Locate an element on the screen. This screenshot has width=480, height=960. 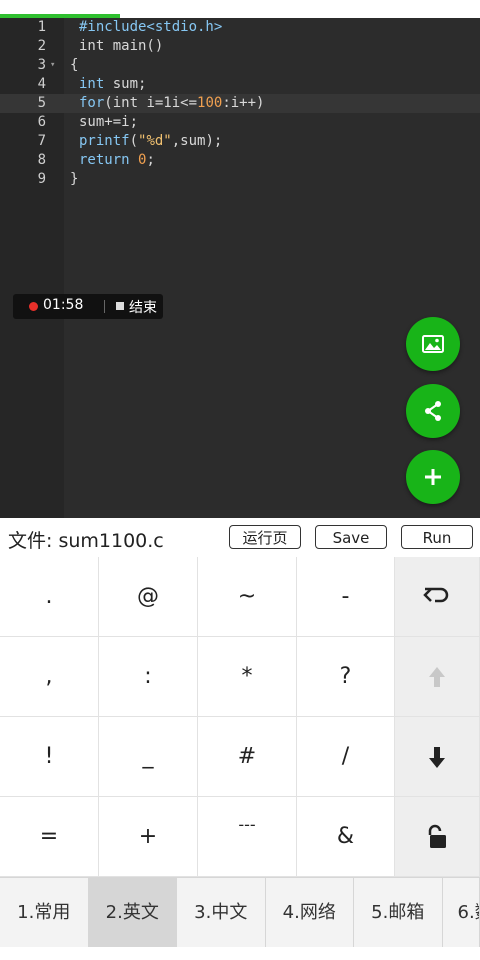
key-label: / is located at coordinates (345, 756).